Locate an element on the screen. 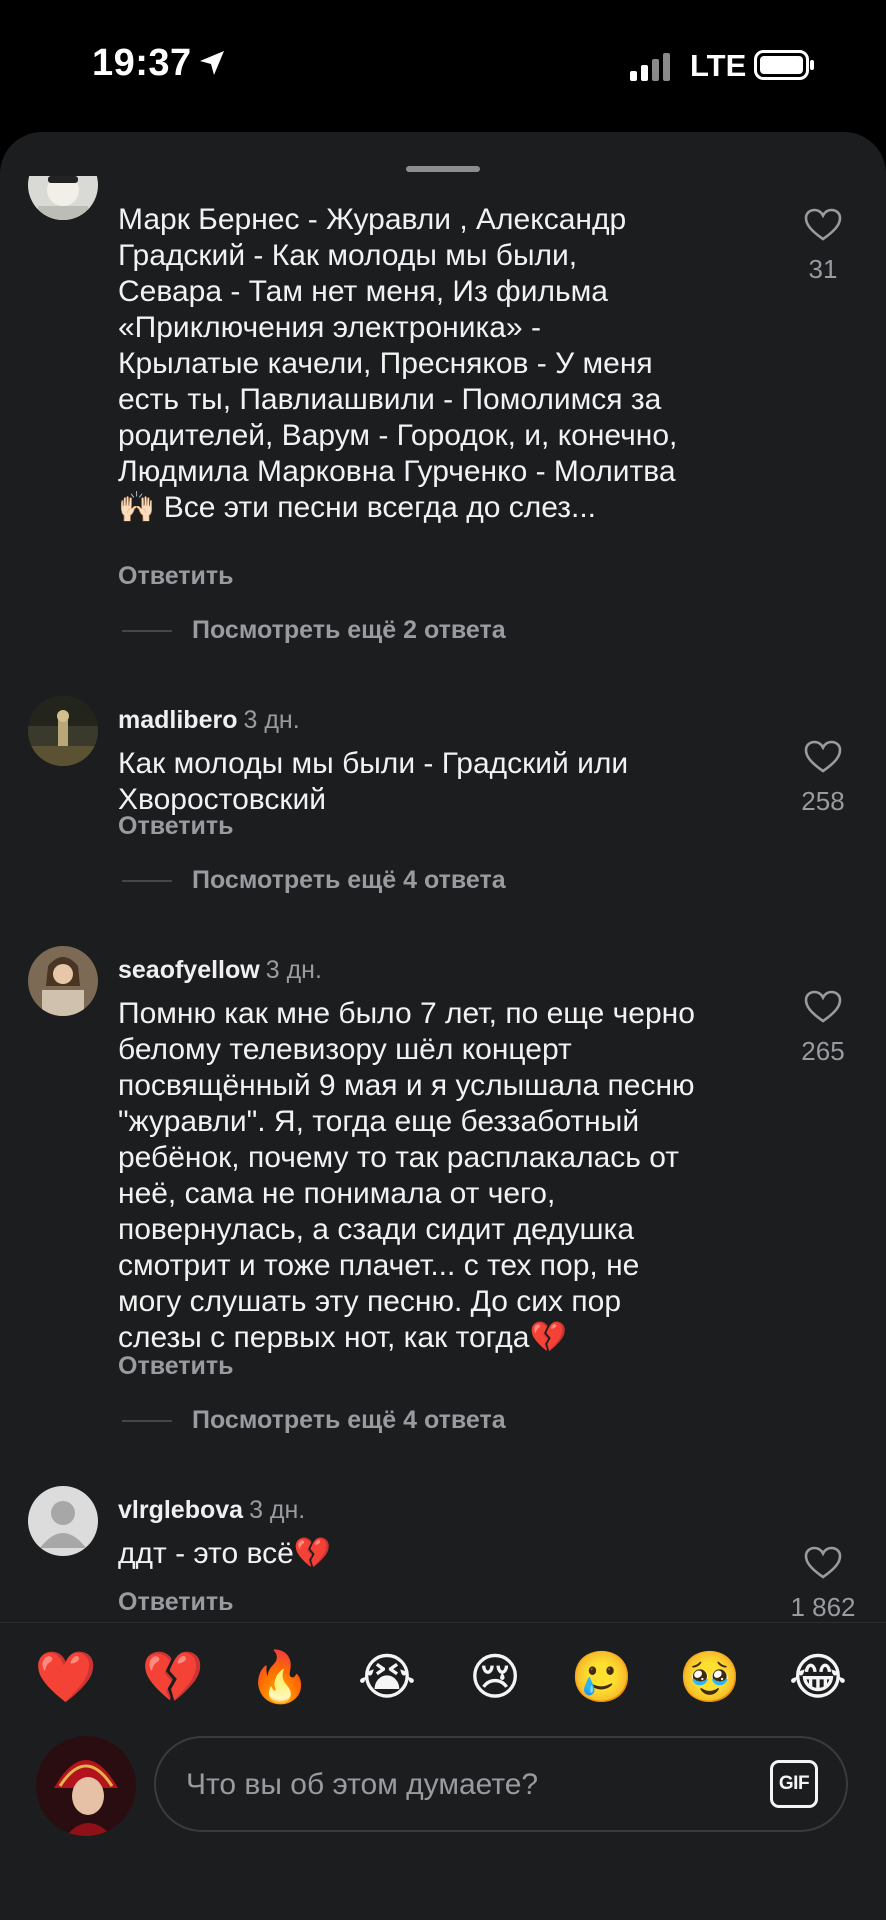 Image resolution: width=886 pixels, height=1920 pixels. comment-input is located at coordinates (446, 1785).